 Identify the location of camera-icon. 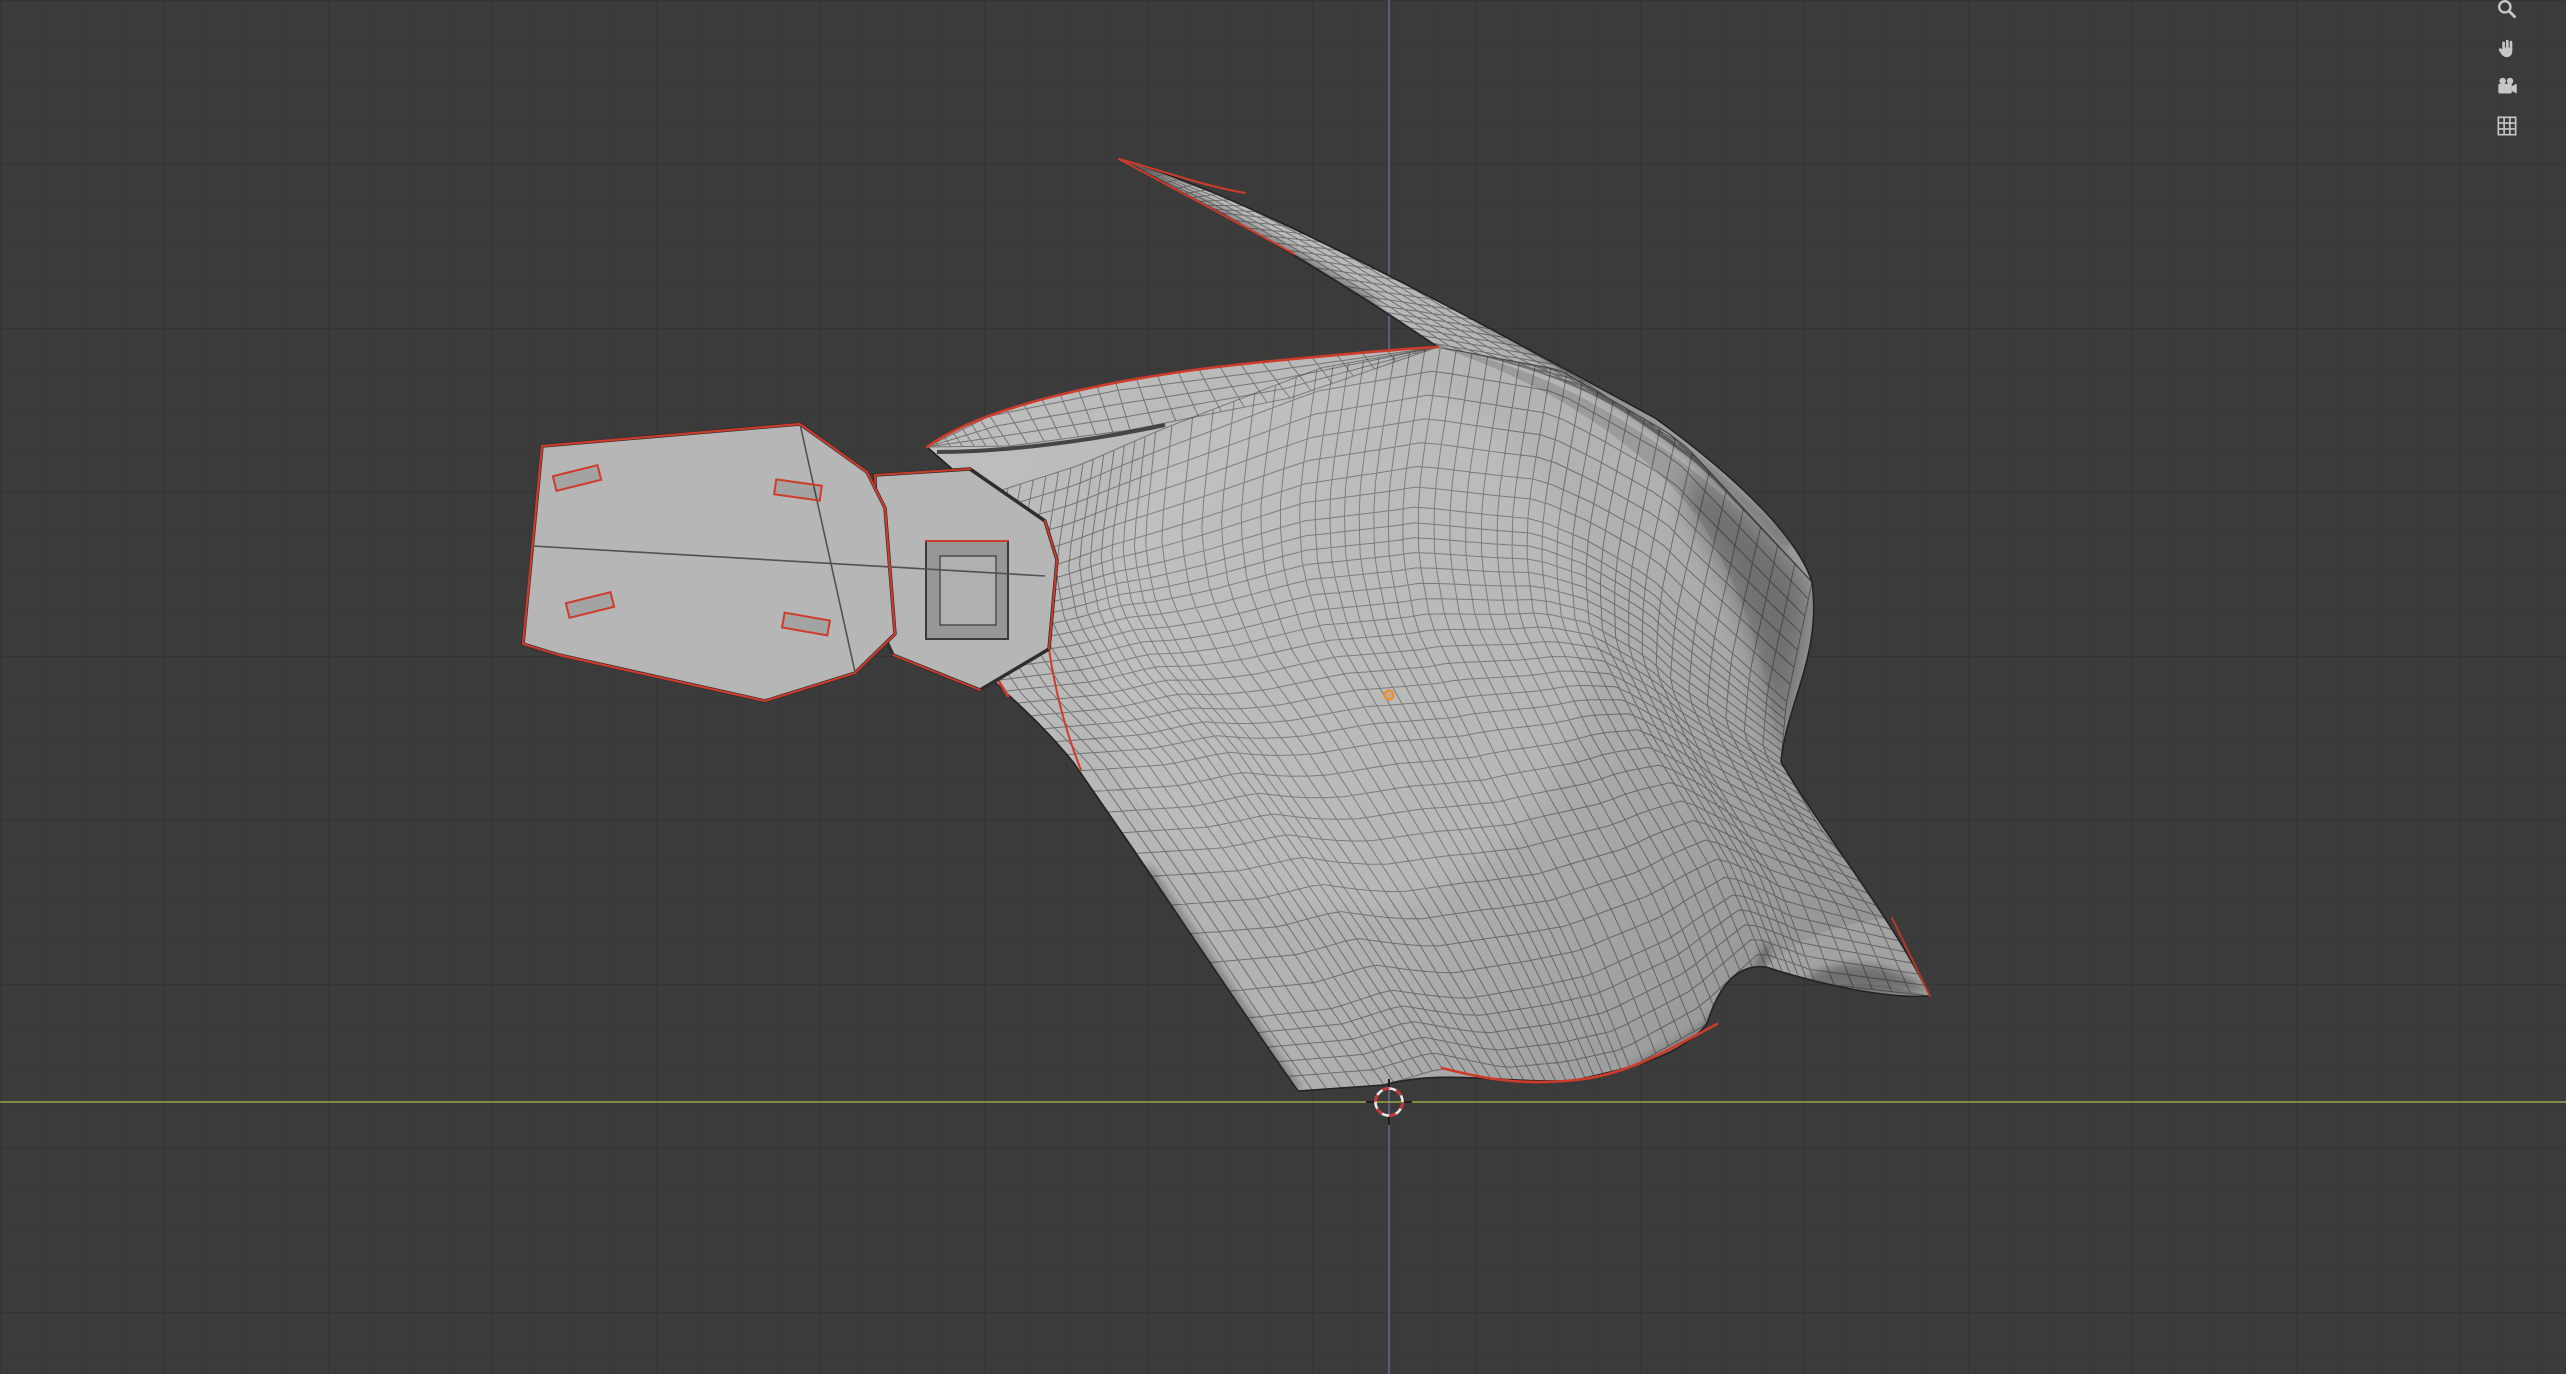
(2507, 85).